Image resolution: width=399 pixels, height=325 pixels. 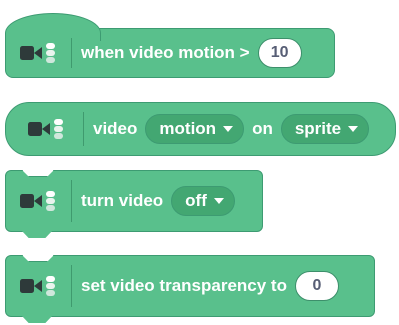 I want to click on attribute-dropdown-value: motion, so click(x=188, y=128).